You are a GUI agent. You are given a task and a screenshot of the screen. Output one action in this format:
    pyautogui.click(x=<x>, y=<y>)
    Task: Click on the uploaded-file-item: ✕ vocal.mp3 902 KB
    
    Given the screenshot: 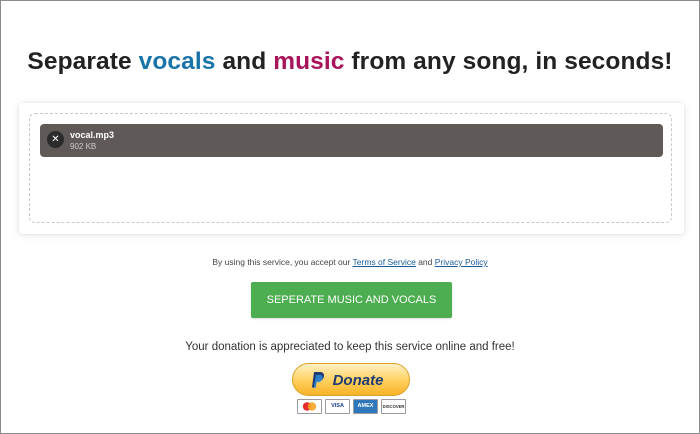 What is the action you would take?
    pyautogui.click(x=351, y=140)
    